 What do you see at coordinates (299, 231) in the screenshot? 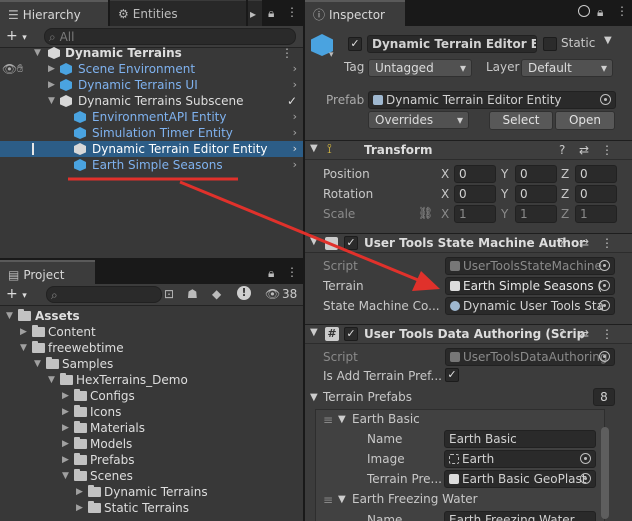
I see `annotation-arrow-line` at bounding box center [299, 231].